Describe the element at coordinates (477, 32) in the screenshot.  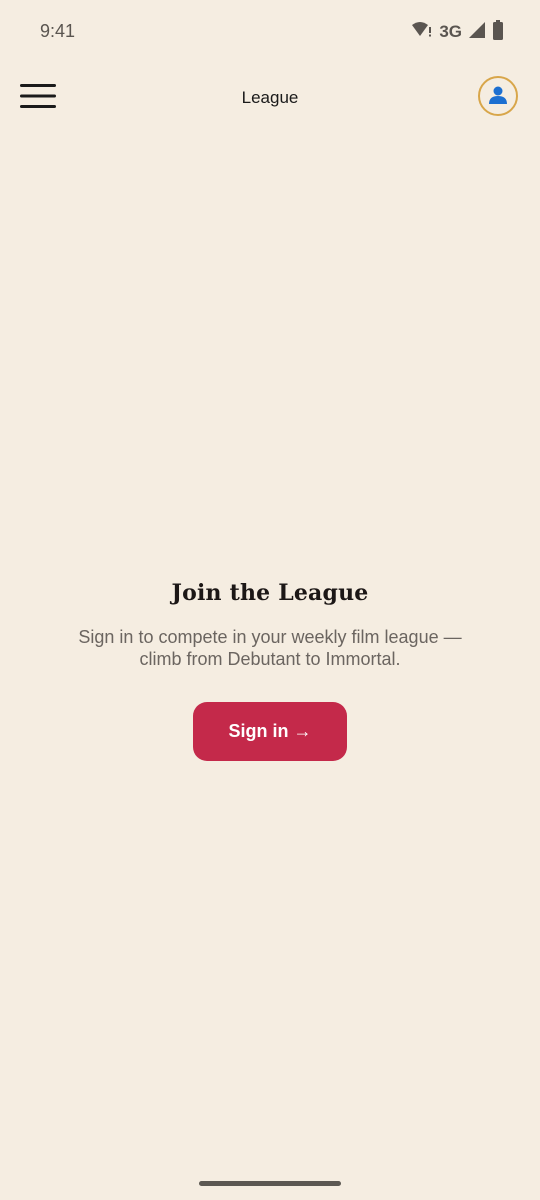
I see `signal-icon` at that location.